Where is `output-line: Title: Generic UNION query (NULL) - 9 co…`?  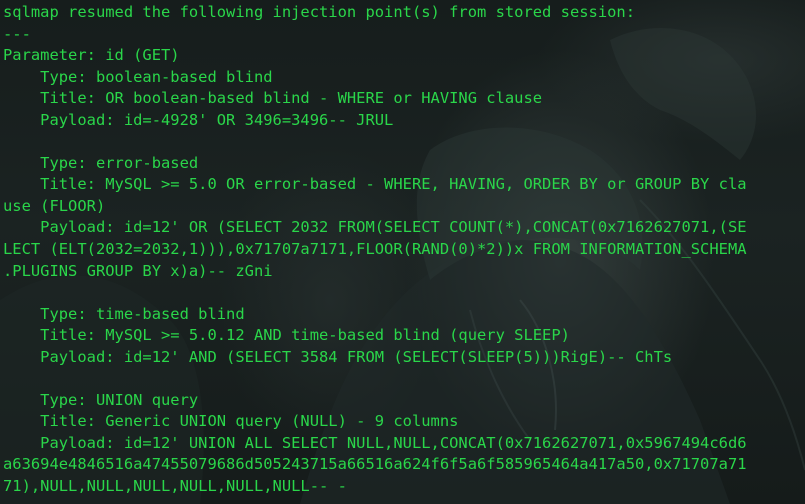
output-line: Title: Generic UNION query (NULL) - 9 co… is located at coordinates (231, 421).